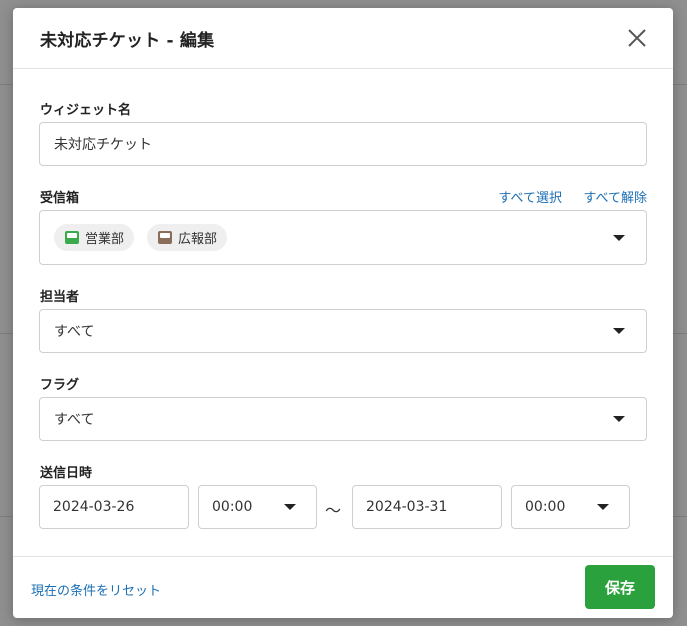 This screenshot has height=626, width=687. I want to click on inbox-chip: 広報部, so click(187, 237).